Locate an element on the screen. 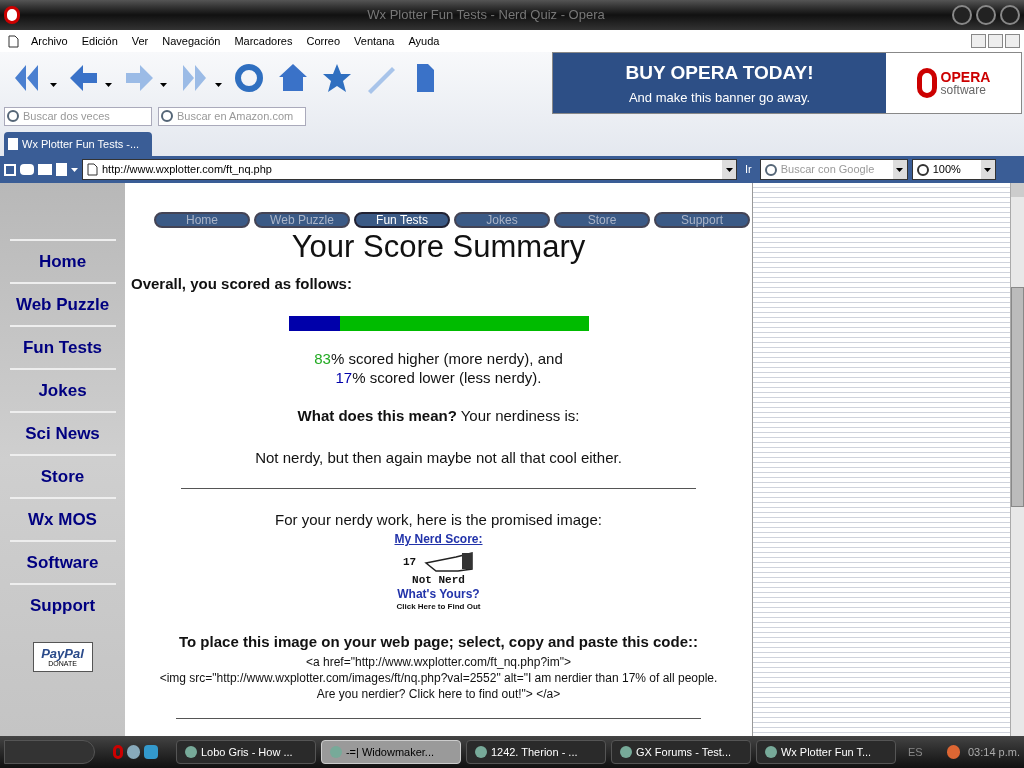 The height and width of the screenshot is (768, 1024). code-line: Are you nerdier? Click here to find out!"> </a> is located at coordinates (438, 693).